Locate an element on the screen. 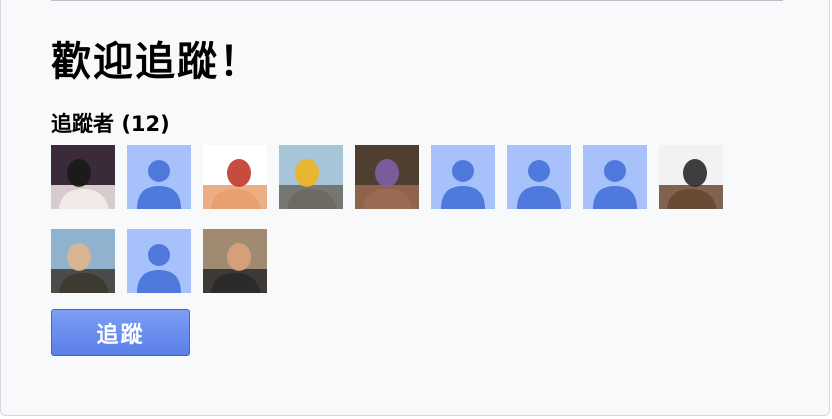  page-title: 歡迎追蹤！ is located at coordinates (156, 62).